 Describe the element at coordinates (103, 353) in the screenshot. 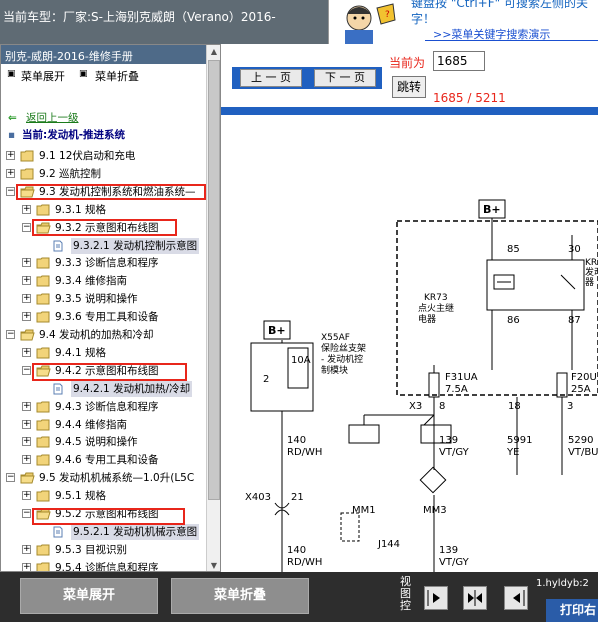

I see `sidebar-item: +9.4.1 规格` at that location.